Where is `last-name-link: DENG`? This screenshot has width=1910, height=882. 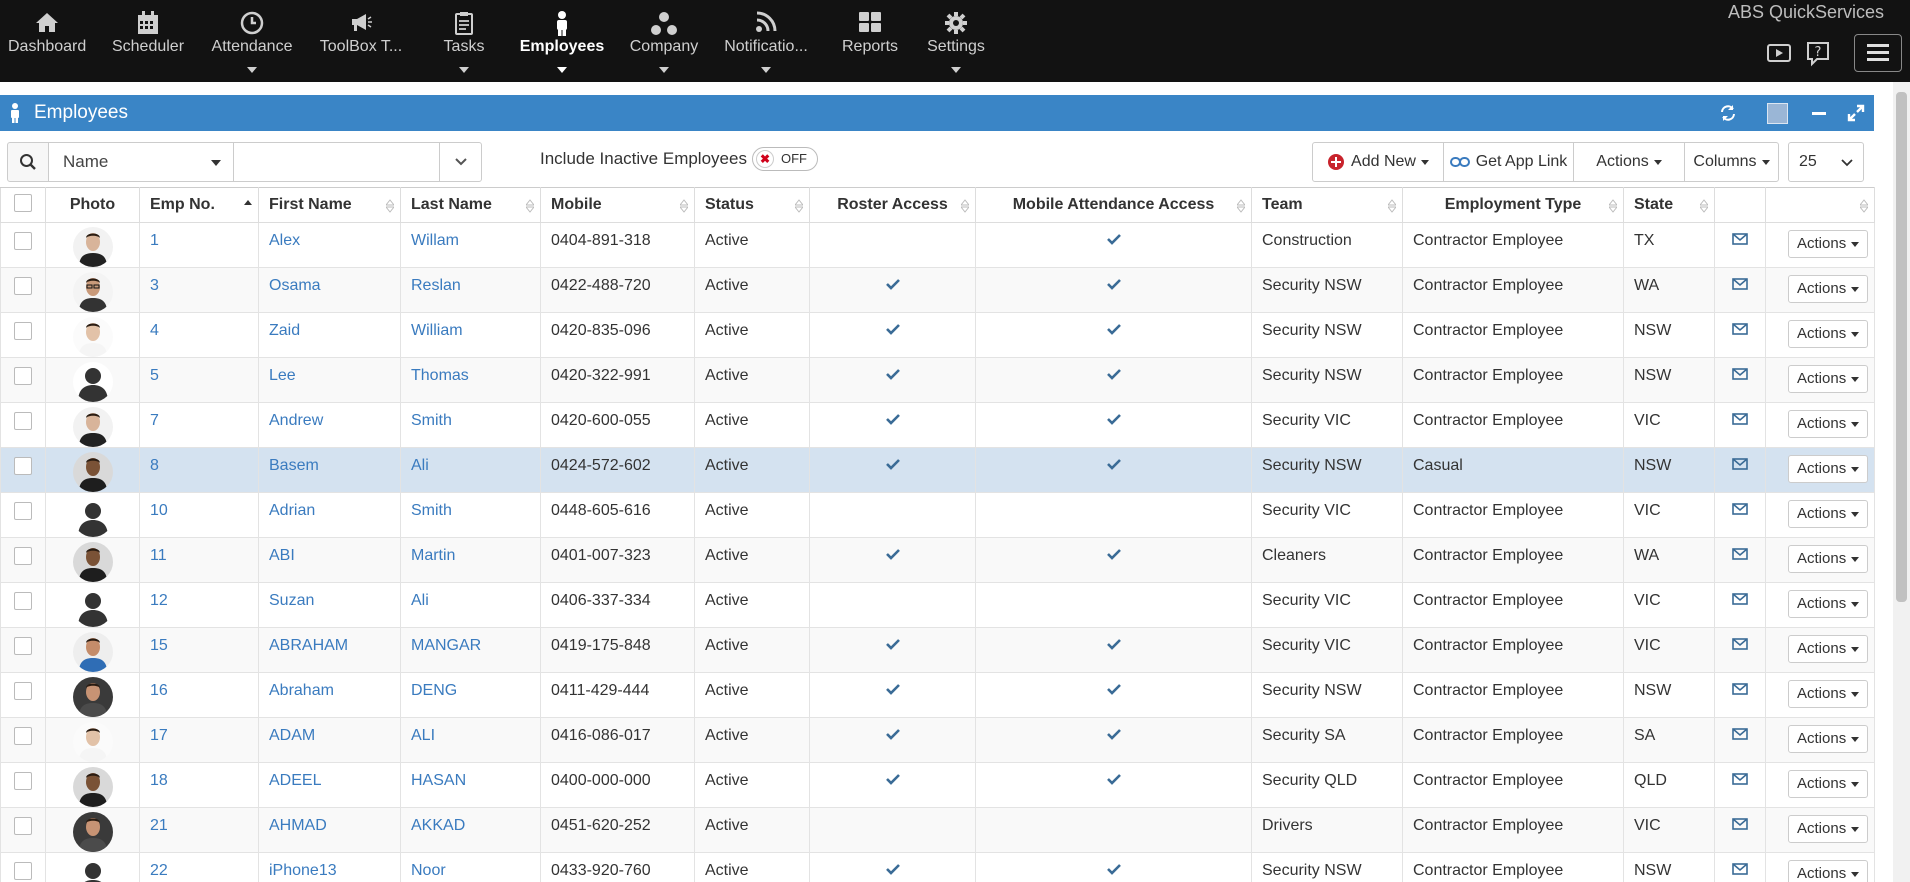 last-name-link: DENG is located at coordinates (434, 690).